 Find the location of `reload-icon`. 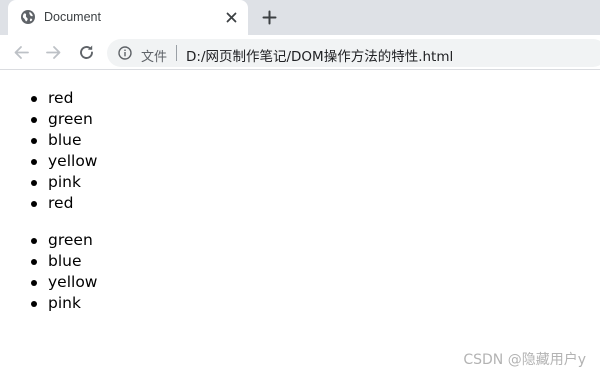

reload-icon is located at coordinates (86, 52).